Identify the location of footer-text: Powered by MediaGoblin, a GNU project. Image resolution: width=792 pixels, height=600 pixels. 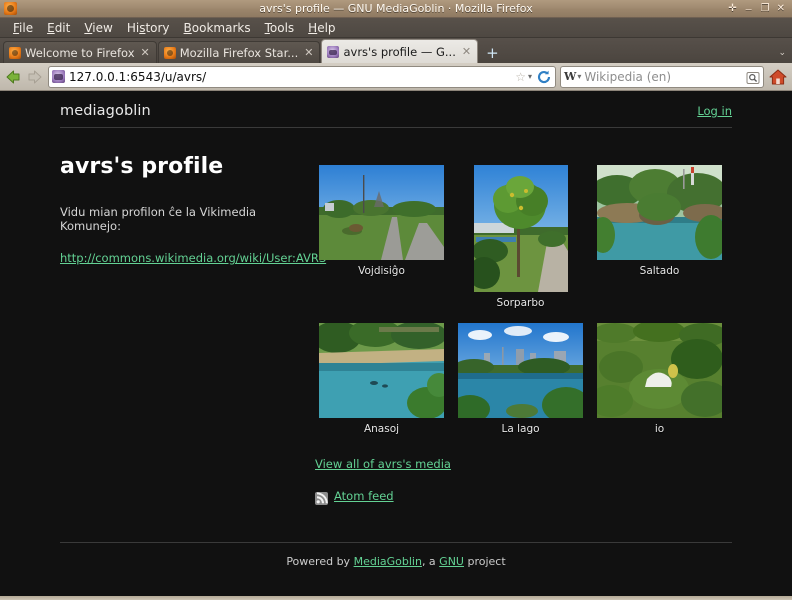
(396, 561).